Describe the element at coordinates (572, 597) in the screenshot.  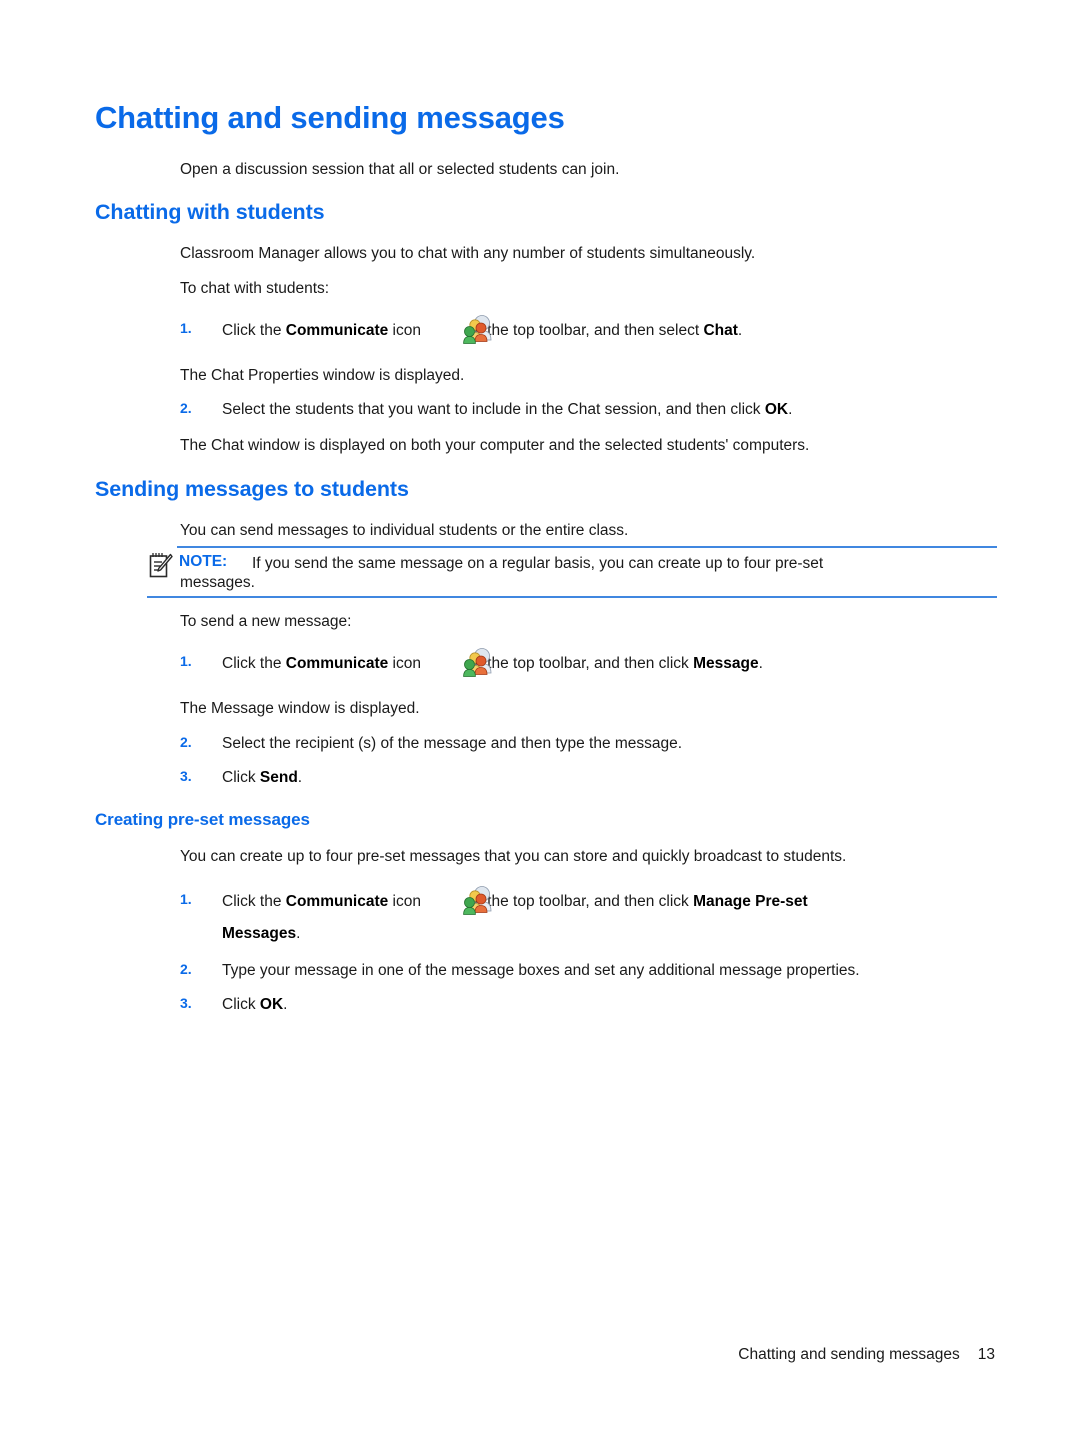
I see `note-rule-bottom` at that location.